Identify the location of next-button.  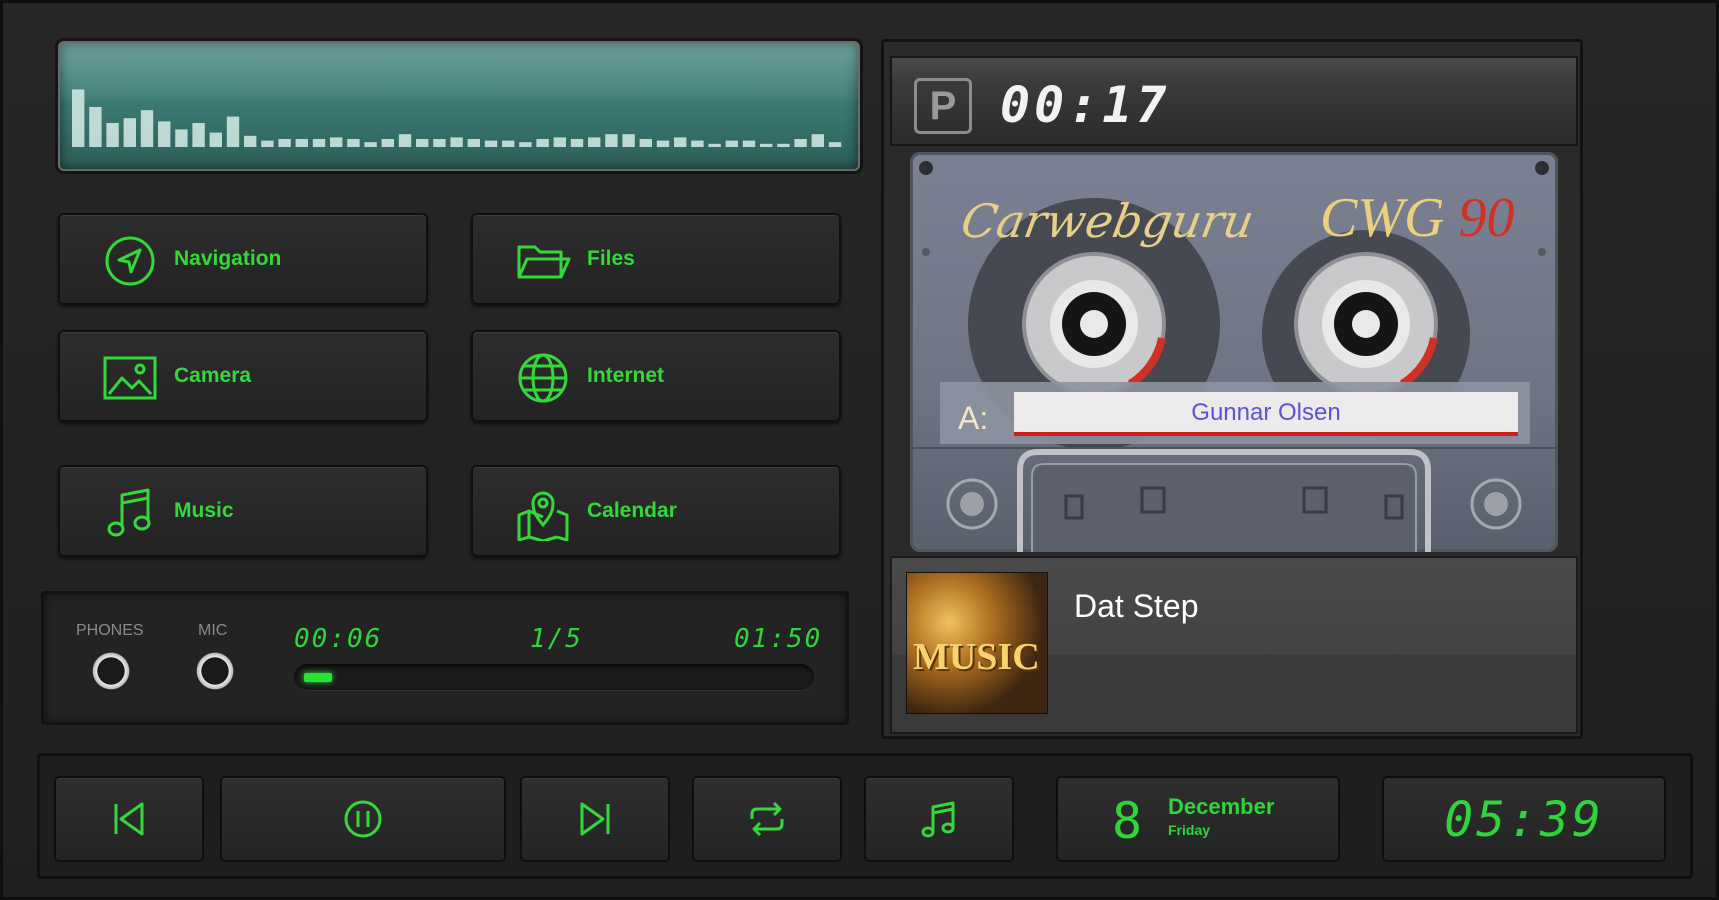
(595, 819).